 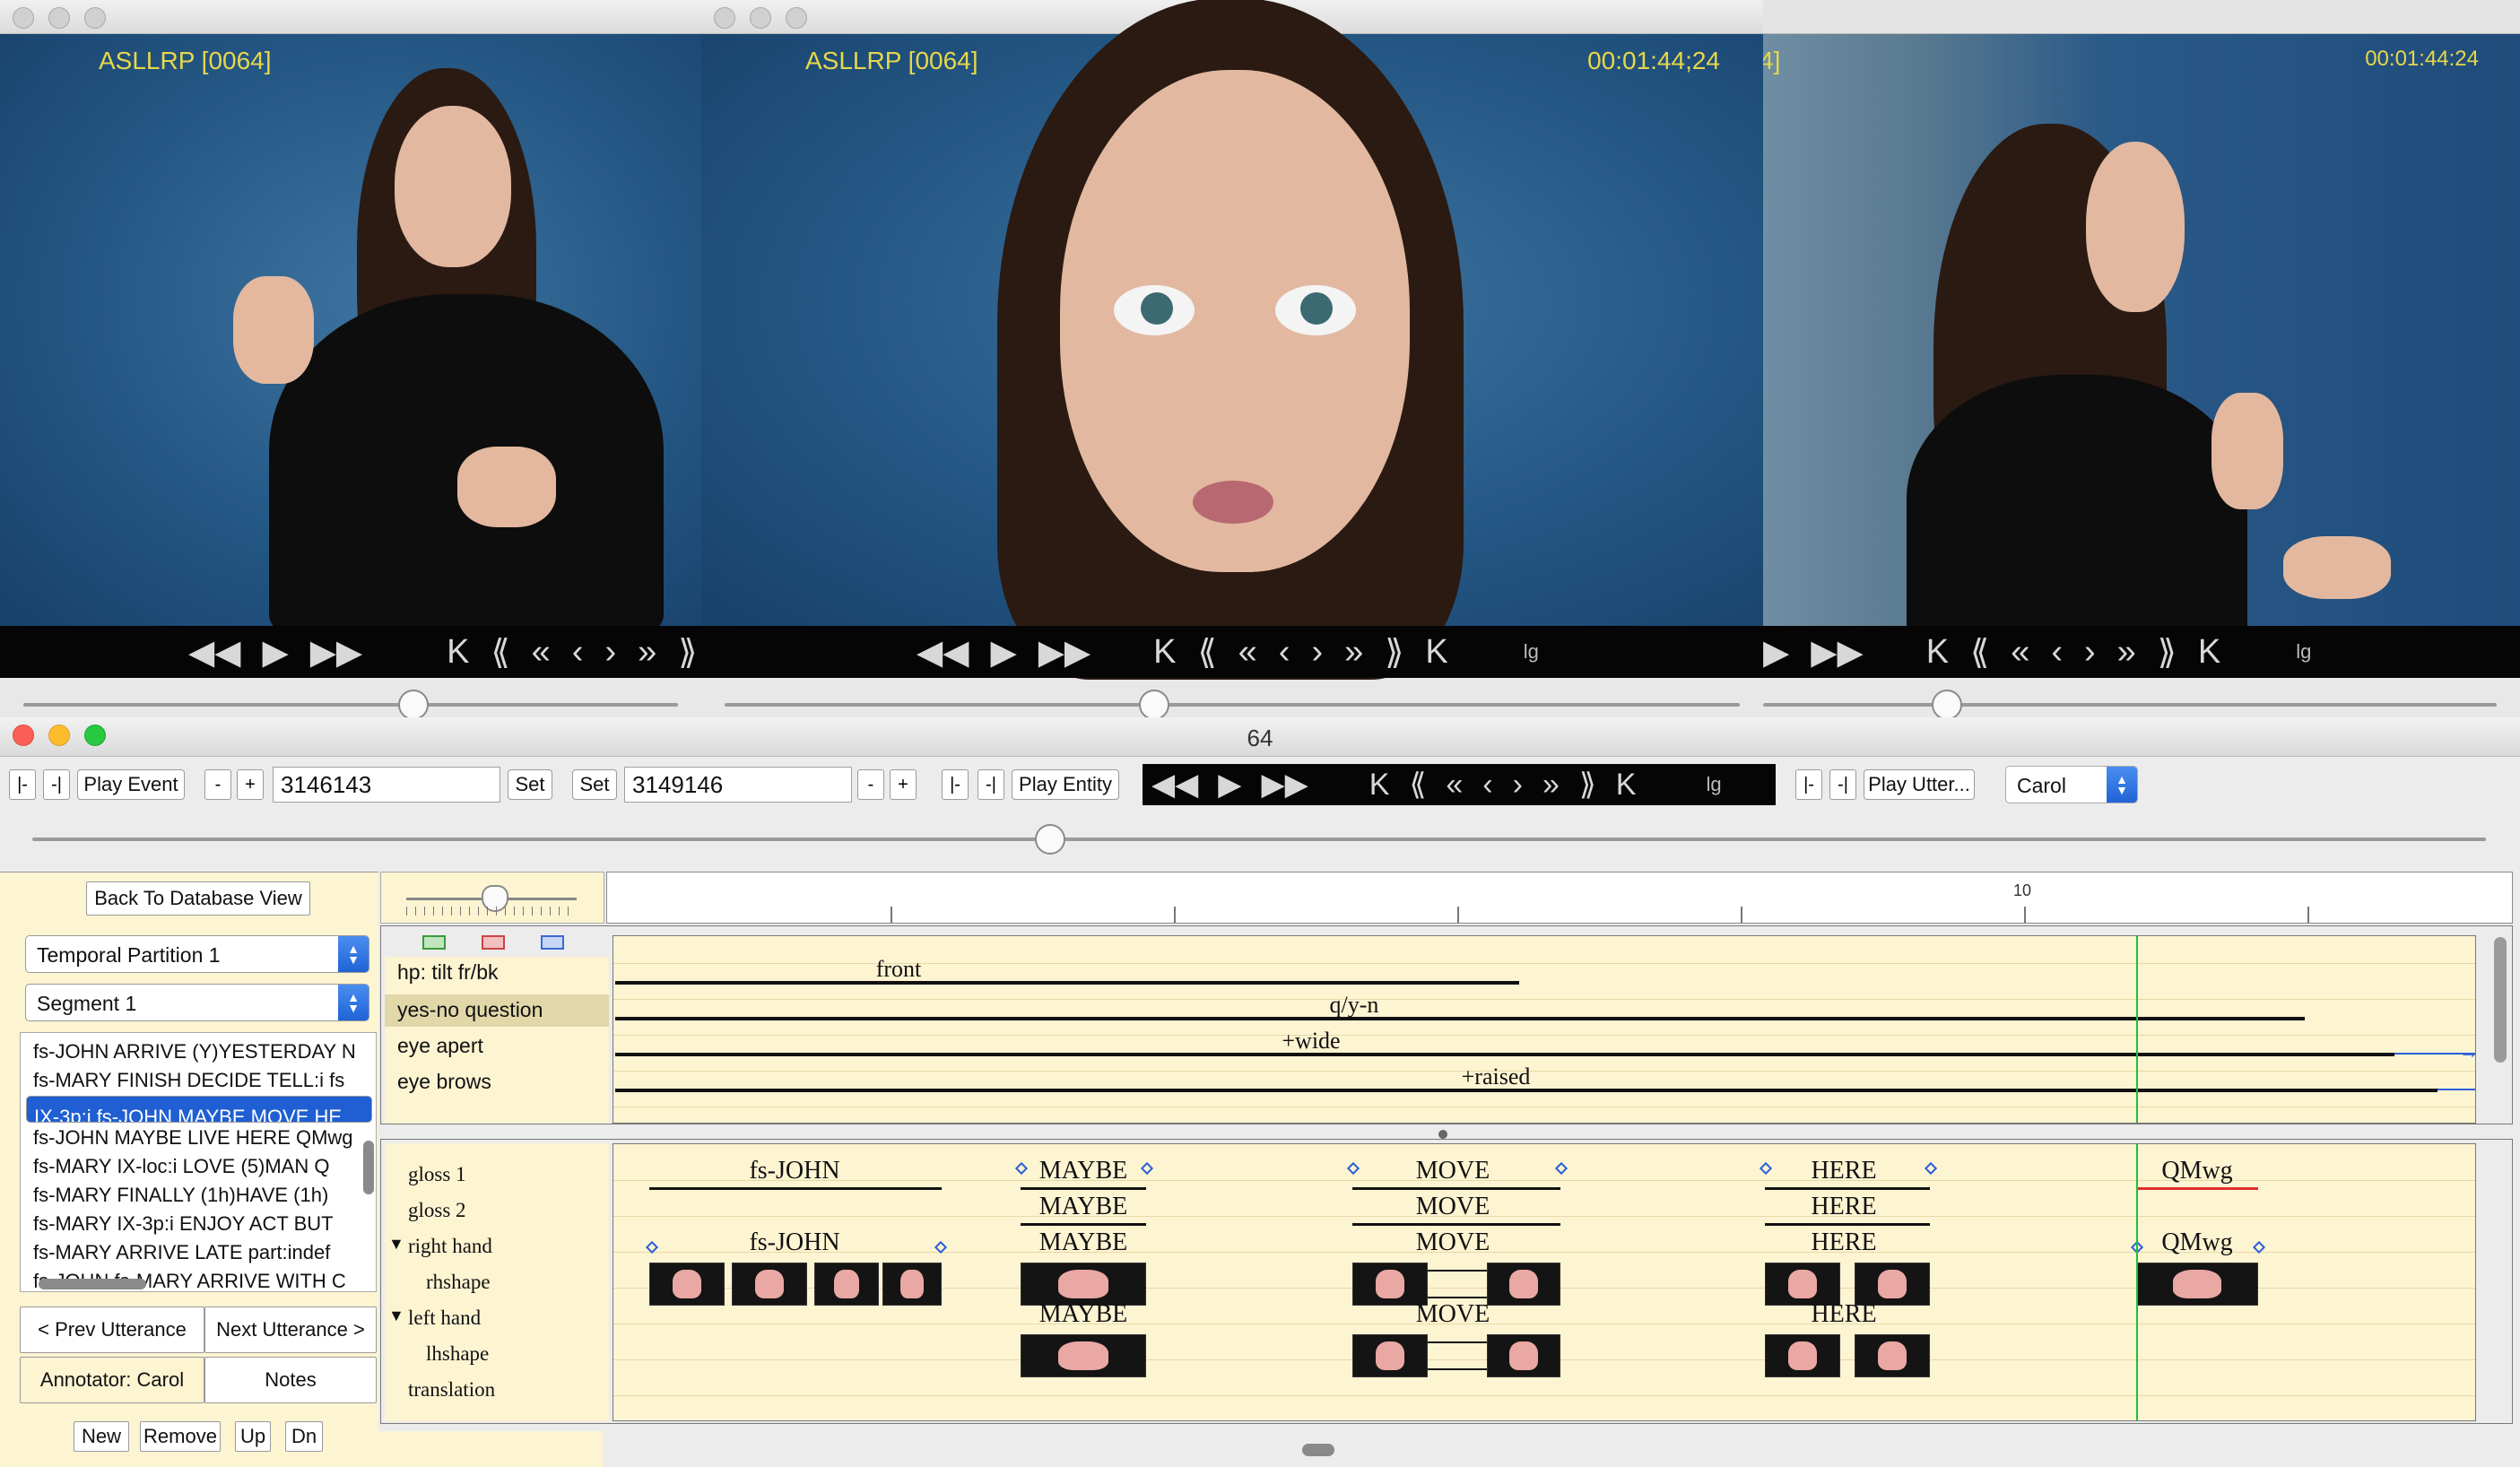 What do you see at coordinates (458, 1282) in the screenshot?
I see `tier-label: rhshape` at bounding box center [458, 1282].